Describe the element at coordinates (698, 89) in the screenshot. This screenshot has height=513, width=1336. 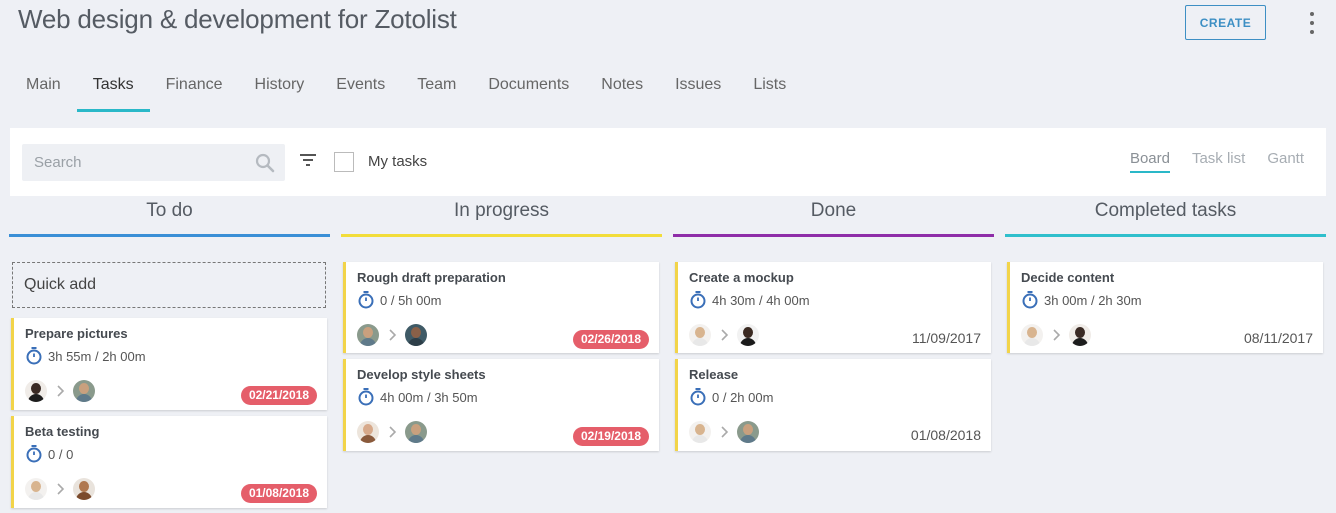
I see `tab-issues: Issues` at that location.